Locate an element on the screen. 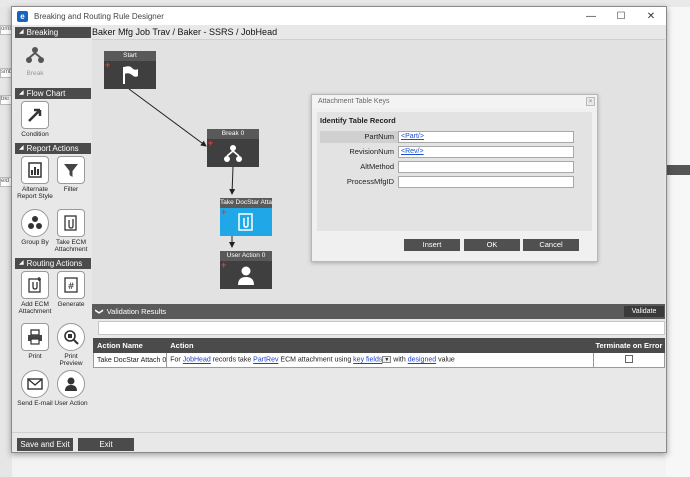 The height and width of the screenshot is (477, 690). node-user-action-0: User Action 0 + is located at coordinates (246, 270).